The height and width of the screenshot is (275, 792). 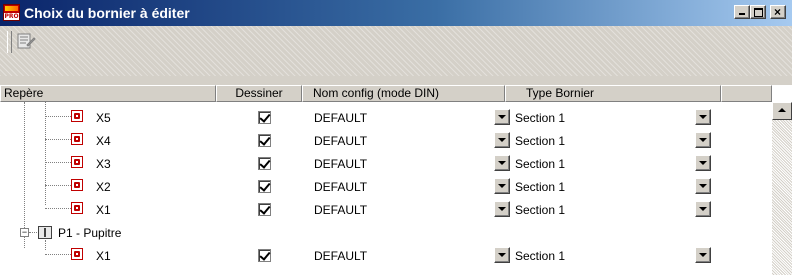 What do you see at coordinates (9, 42) in the screenshot?
I see `toolbar-grip` at bounding box center [9, 42].